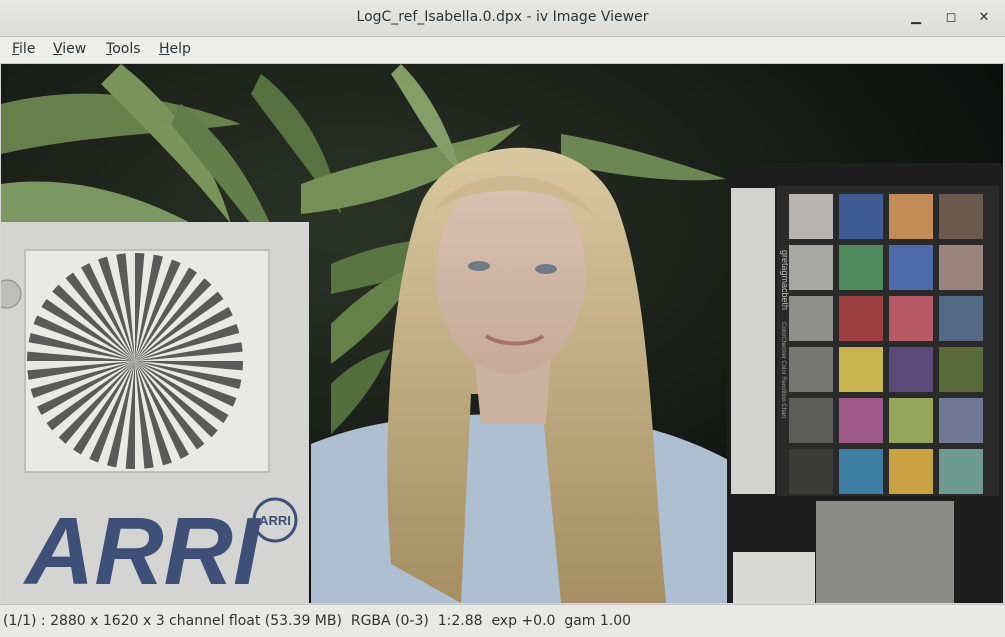 This screenshot has width=1005, height=637. What do you see at coordinates (69, 49) in the screenshot?
I see `menu-view: View` at bounding box center [69, 49].